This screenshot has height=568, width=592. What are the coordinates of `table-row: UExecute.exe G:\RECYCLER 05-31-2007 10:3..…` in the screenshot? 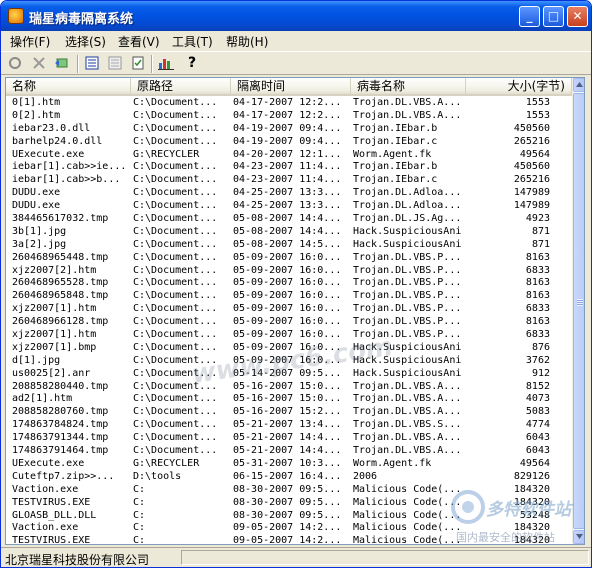 It's located at (289, 464).